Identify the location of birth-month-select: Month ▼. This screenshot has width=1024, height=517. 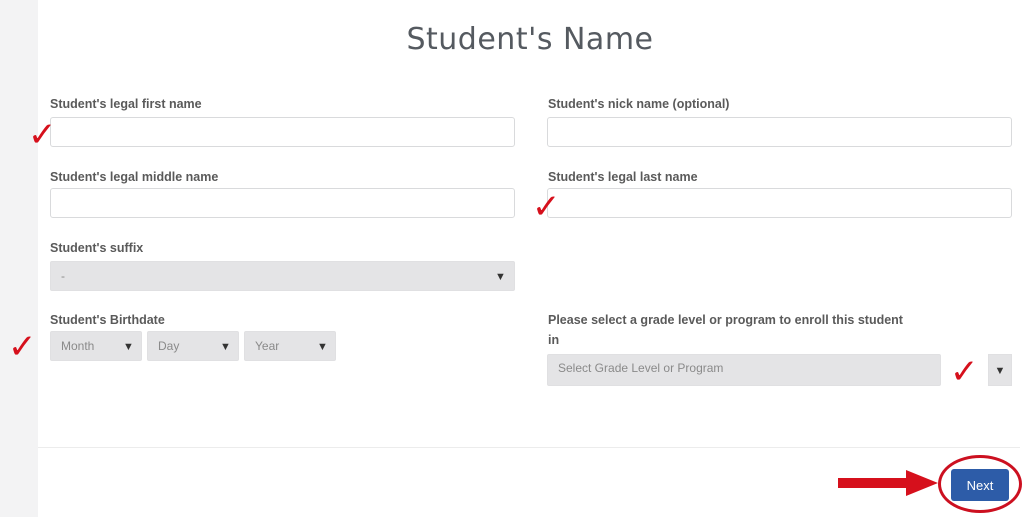
(96, 346).